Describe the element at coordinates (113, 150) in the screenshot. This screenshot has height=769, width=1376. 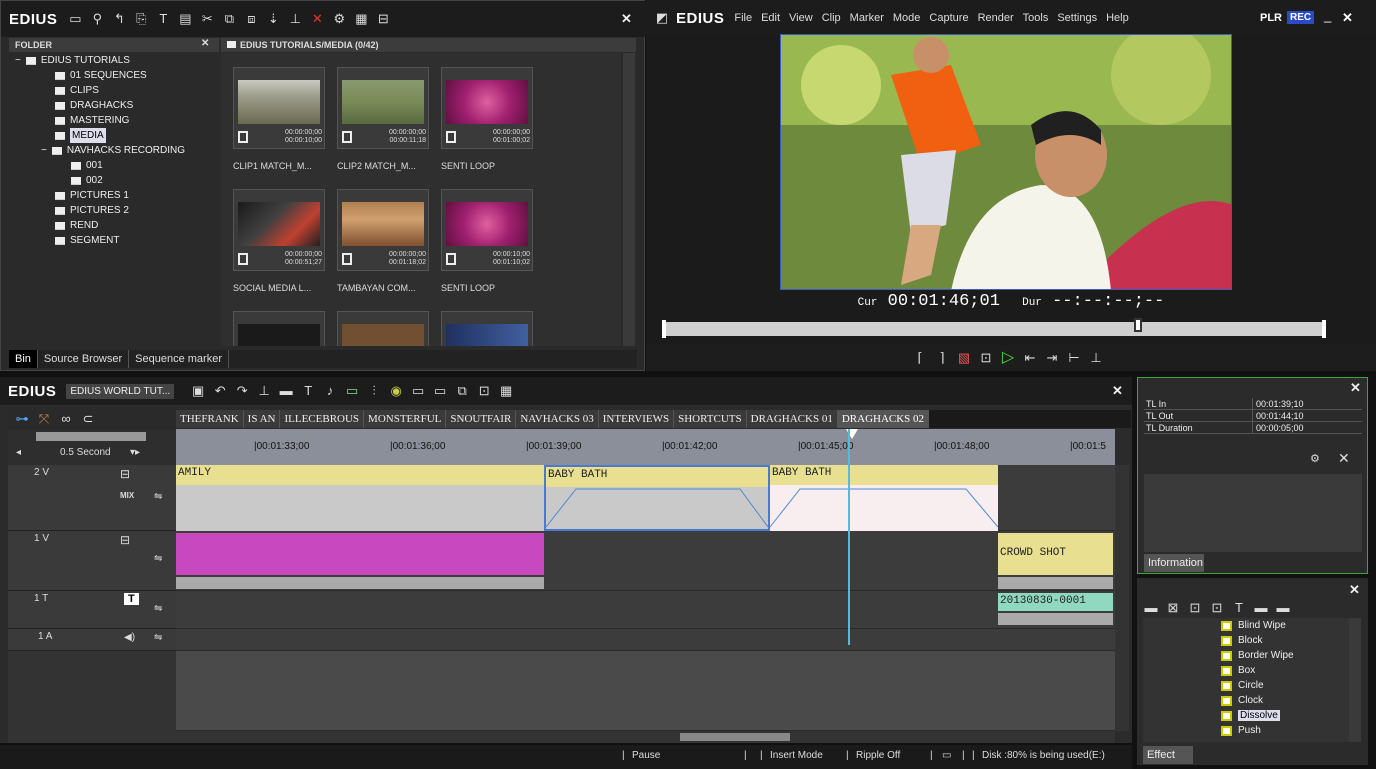
I see `tree-item-navhacks-recording: − NAVHACKS RECORDING` at that location.